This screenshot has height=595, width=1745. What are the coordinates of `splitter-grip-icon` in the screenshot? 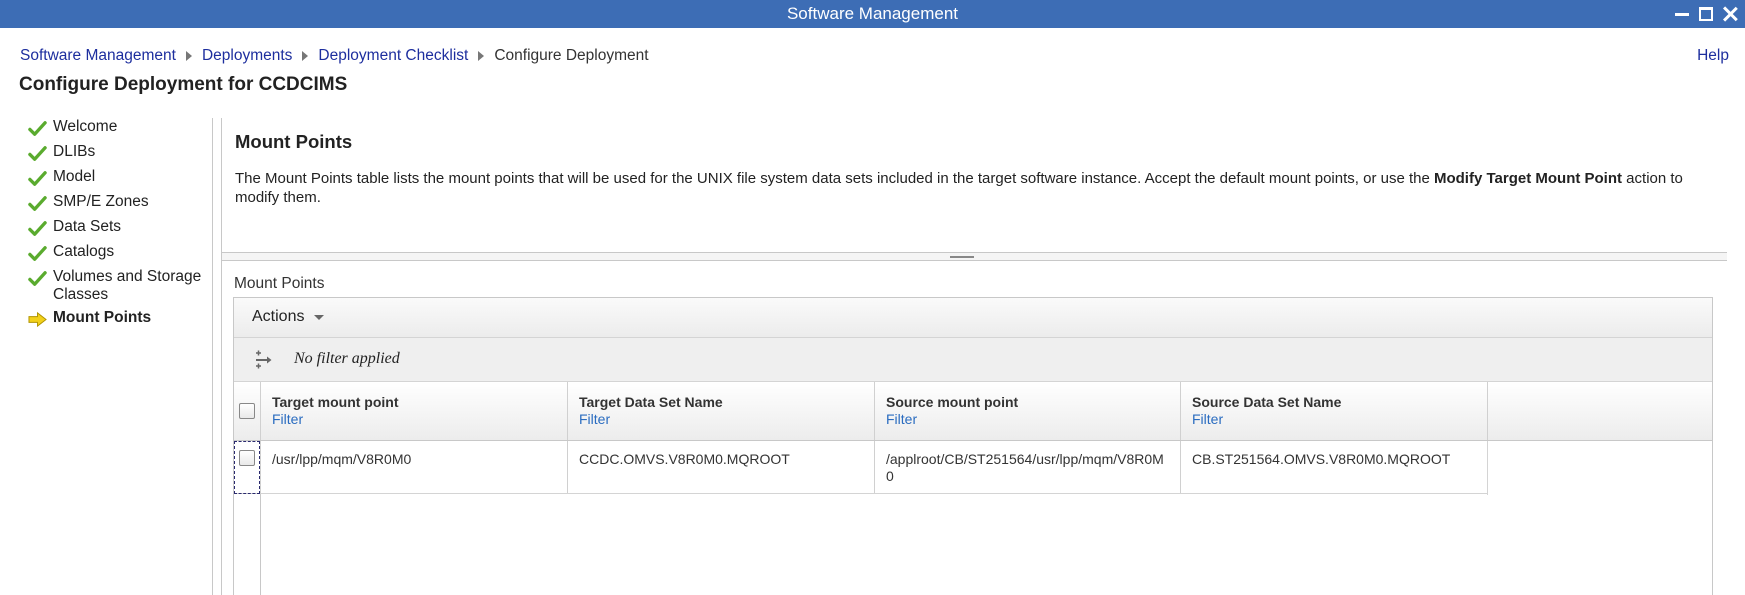 It's located at (962, 257).